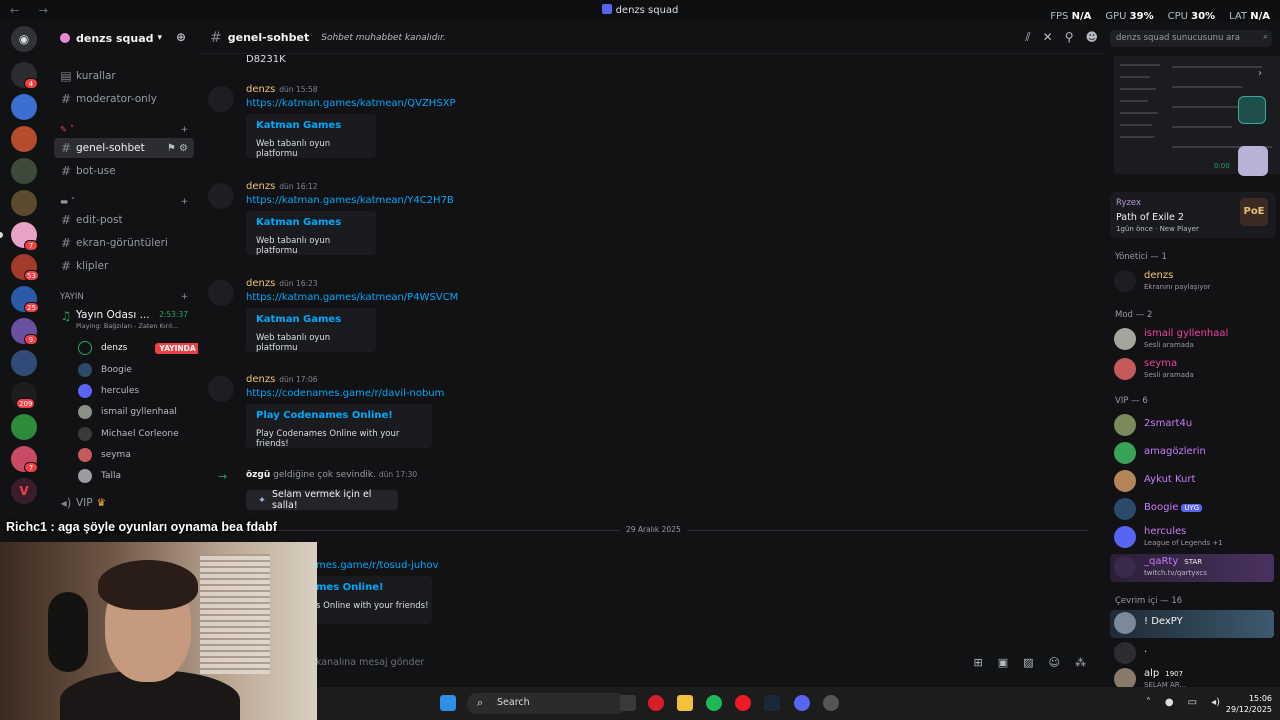 This screenshot has width=1280, height=720. Describe the element at coordinates (124, 243) in the screenshot. I see `channel-ekran-goruntuleri: # ekran-görüntüleri` at that location.